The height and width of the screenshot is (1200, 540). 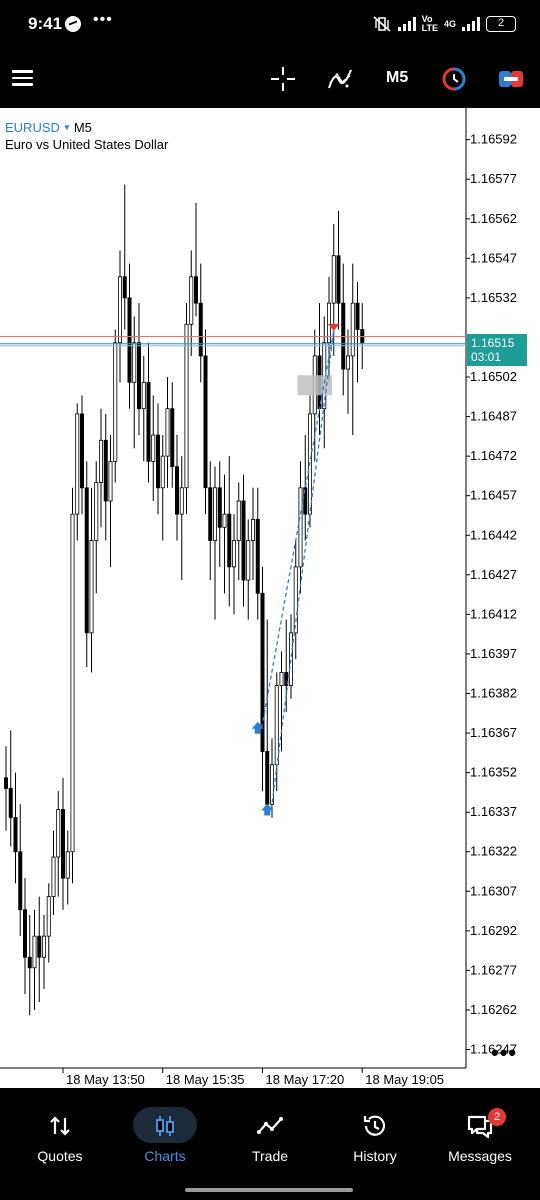 I want to click on y-tick-label: 1.16292, so click(x=493, y=930).